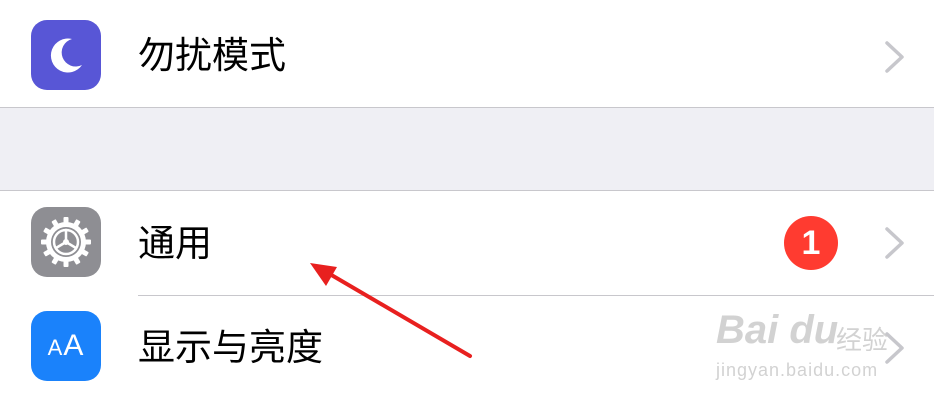 This screenshot has height=409, width=934. Describe the element at coordinates (74, 345) in the screenshot. I see `text-size-large-a: A` at that location.